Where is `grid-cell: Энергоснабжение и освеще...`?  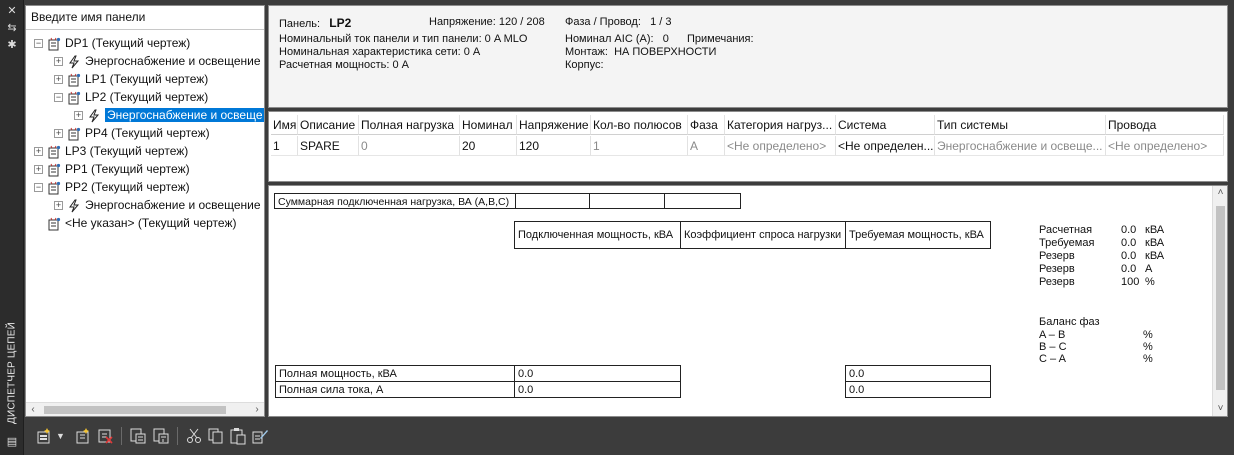 grid-cell: Энергоснабжение и освеще... is located at coordinates (1020, 146).